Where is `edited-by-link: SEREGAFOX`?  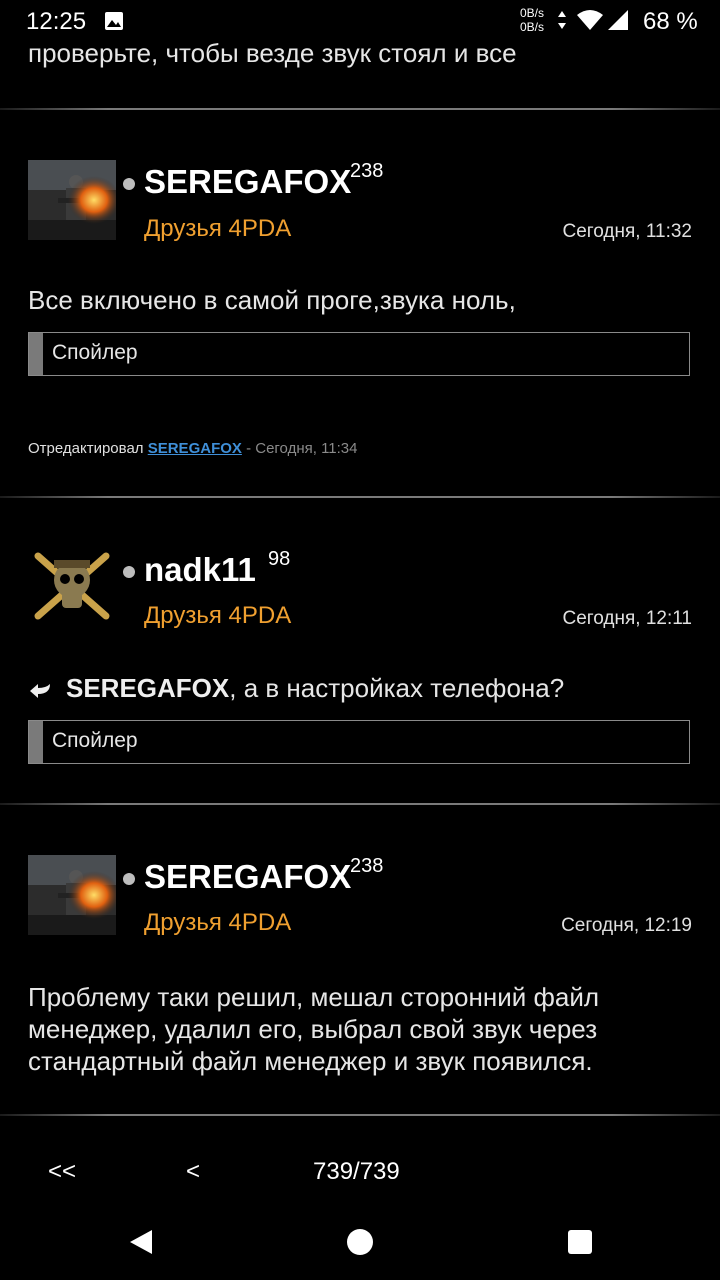 edited-by-link: SEREGAFOX is located at coordinates (195, 448).